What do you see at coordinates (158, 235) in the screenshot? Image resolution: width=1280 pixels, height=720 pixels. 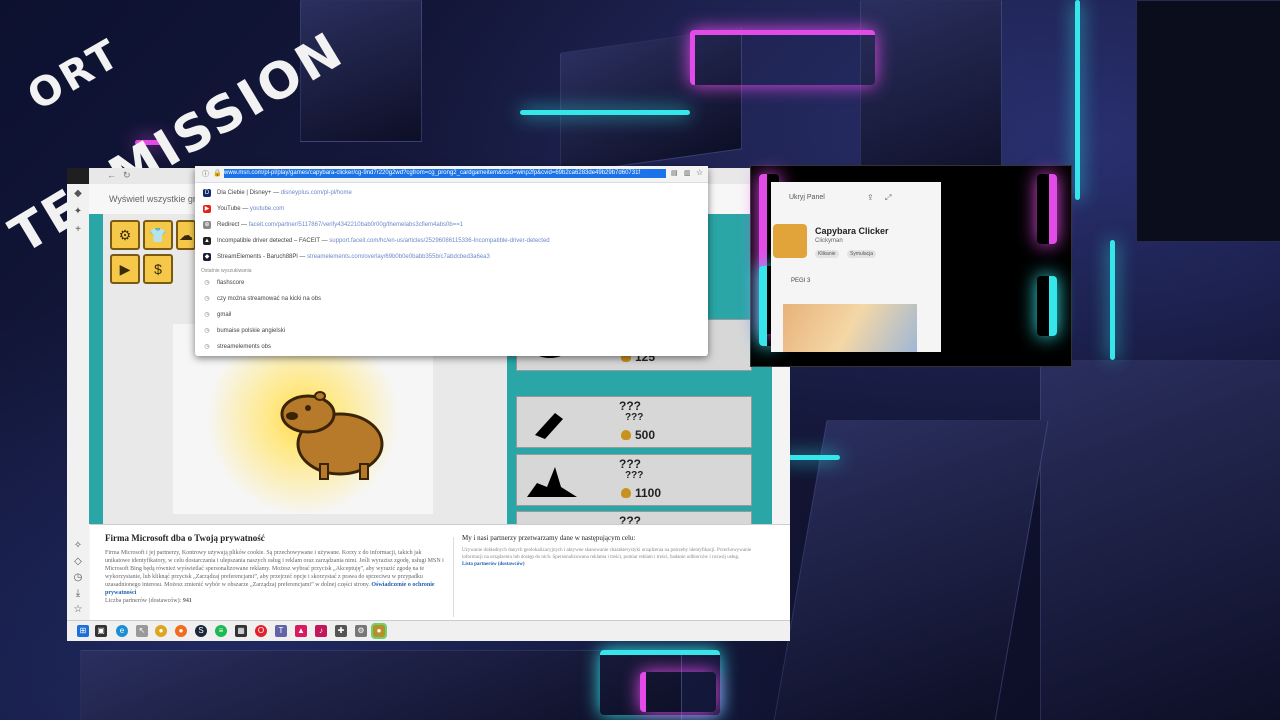 I see `shirt-icon: 👕` at bounding box center [158, 235].